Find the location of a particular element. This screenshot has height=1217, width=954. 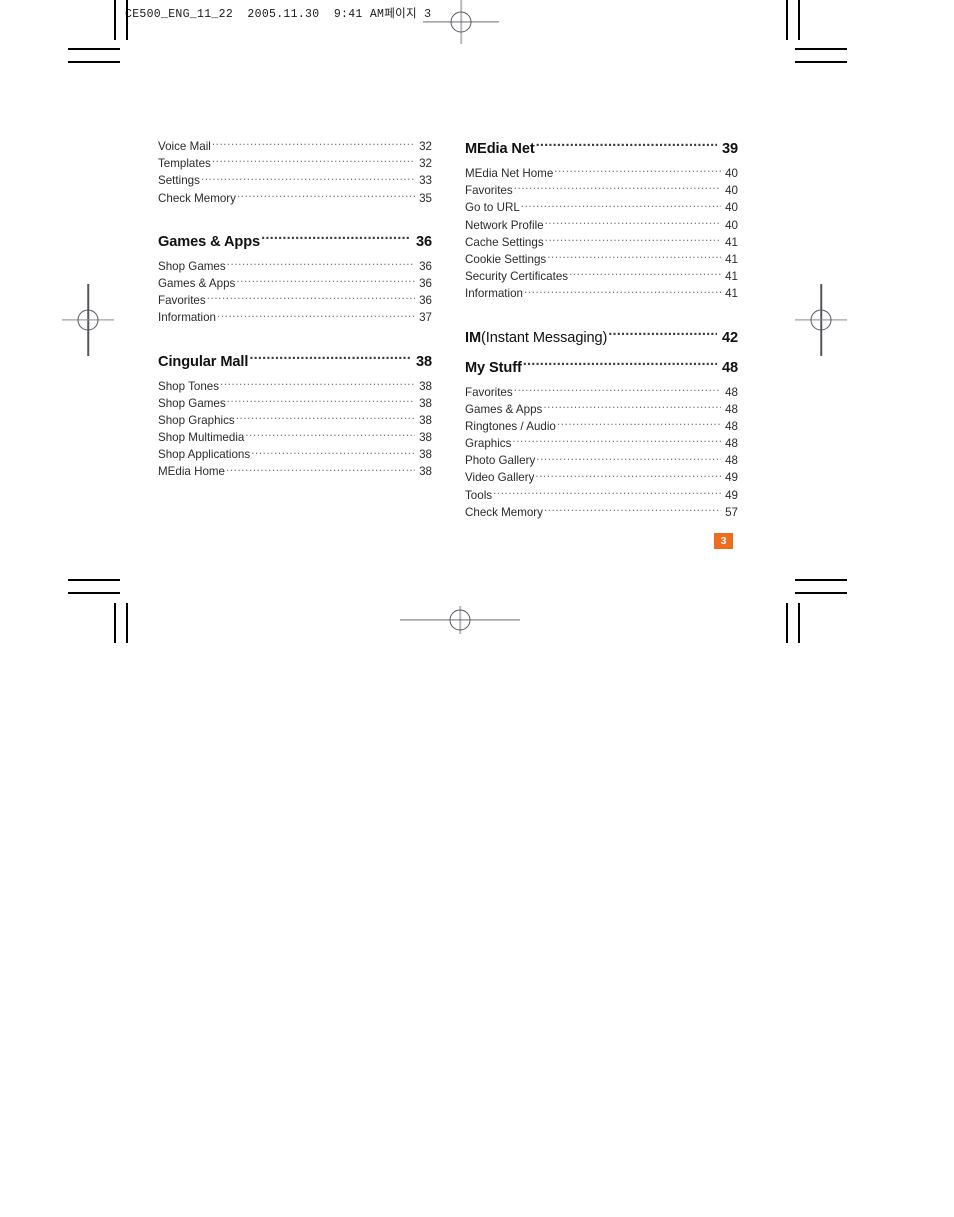

toc-sub-entry: Favorites 36 is located at coordinates (295, 300).